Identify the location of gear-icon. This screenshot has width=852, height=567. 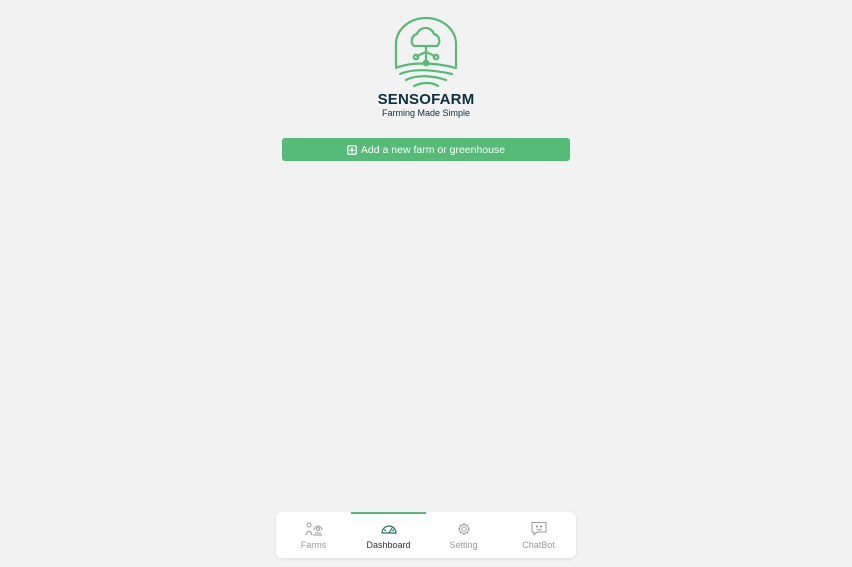
(463, 528).